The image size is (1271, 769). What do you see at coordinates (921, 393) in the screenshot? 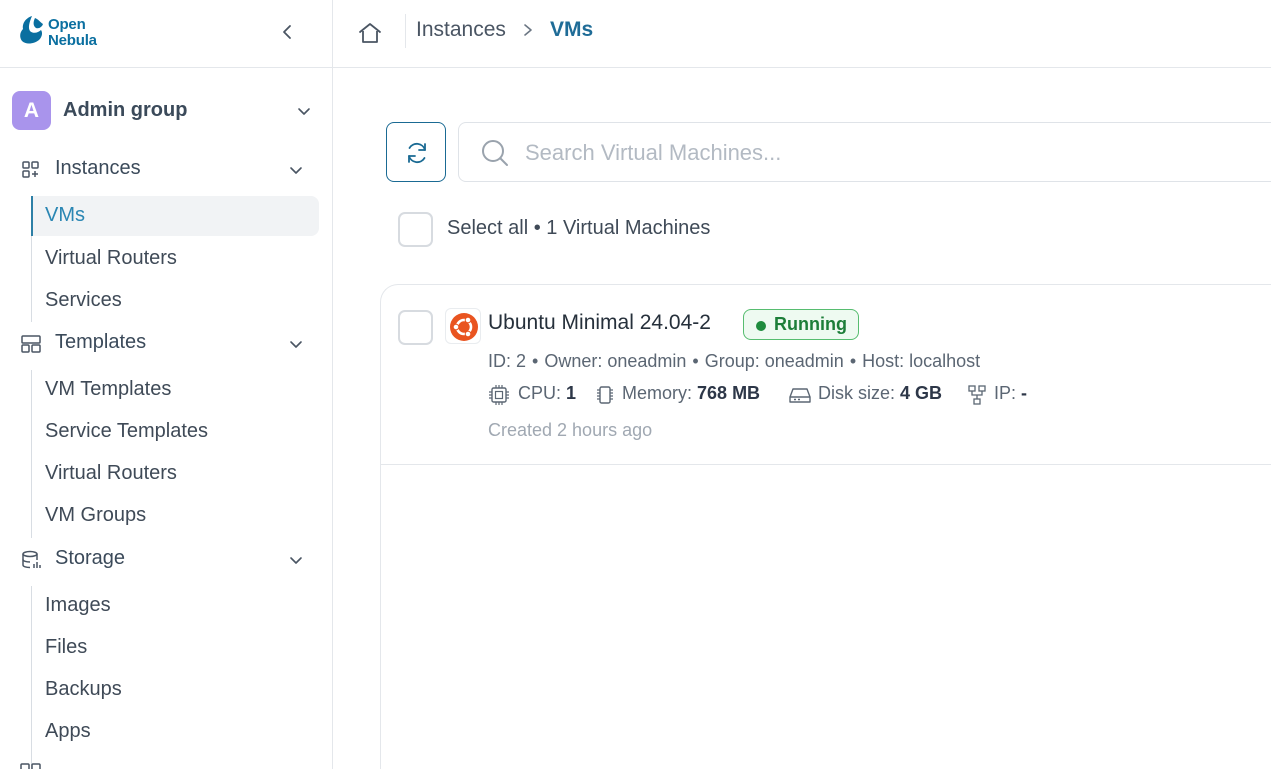
I see `disk-value: 4 GB` at bounding box center [921, 393].